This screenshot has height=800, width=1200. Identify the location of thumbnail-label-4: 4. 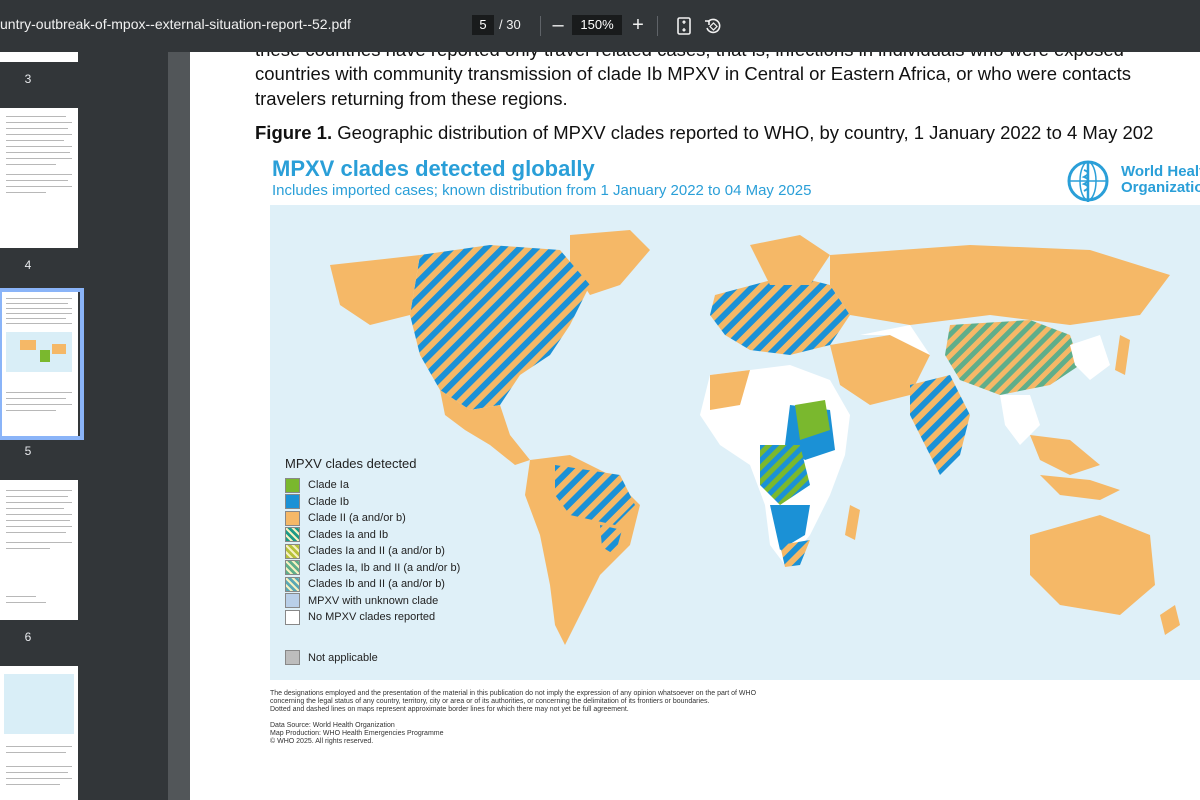
(28, 265).